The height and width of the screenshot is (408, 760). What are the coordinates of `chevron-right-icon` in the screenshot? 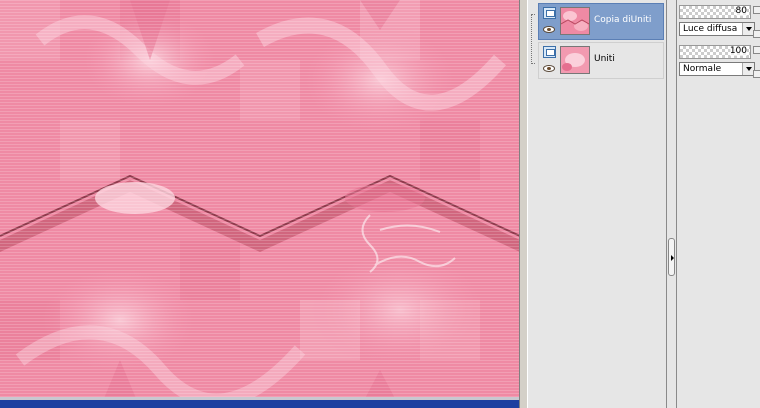 It's located at (672, 258).